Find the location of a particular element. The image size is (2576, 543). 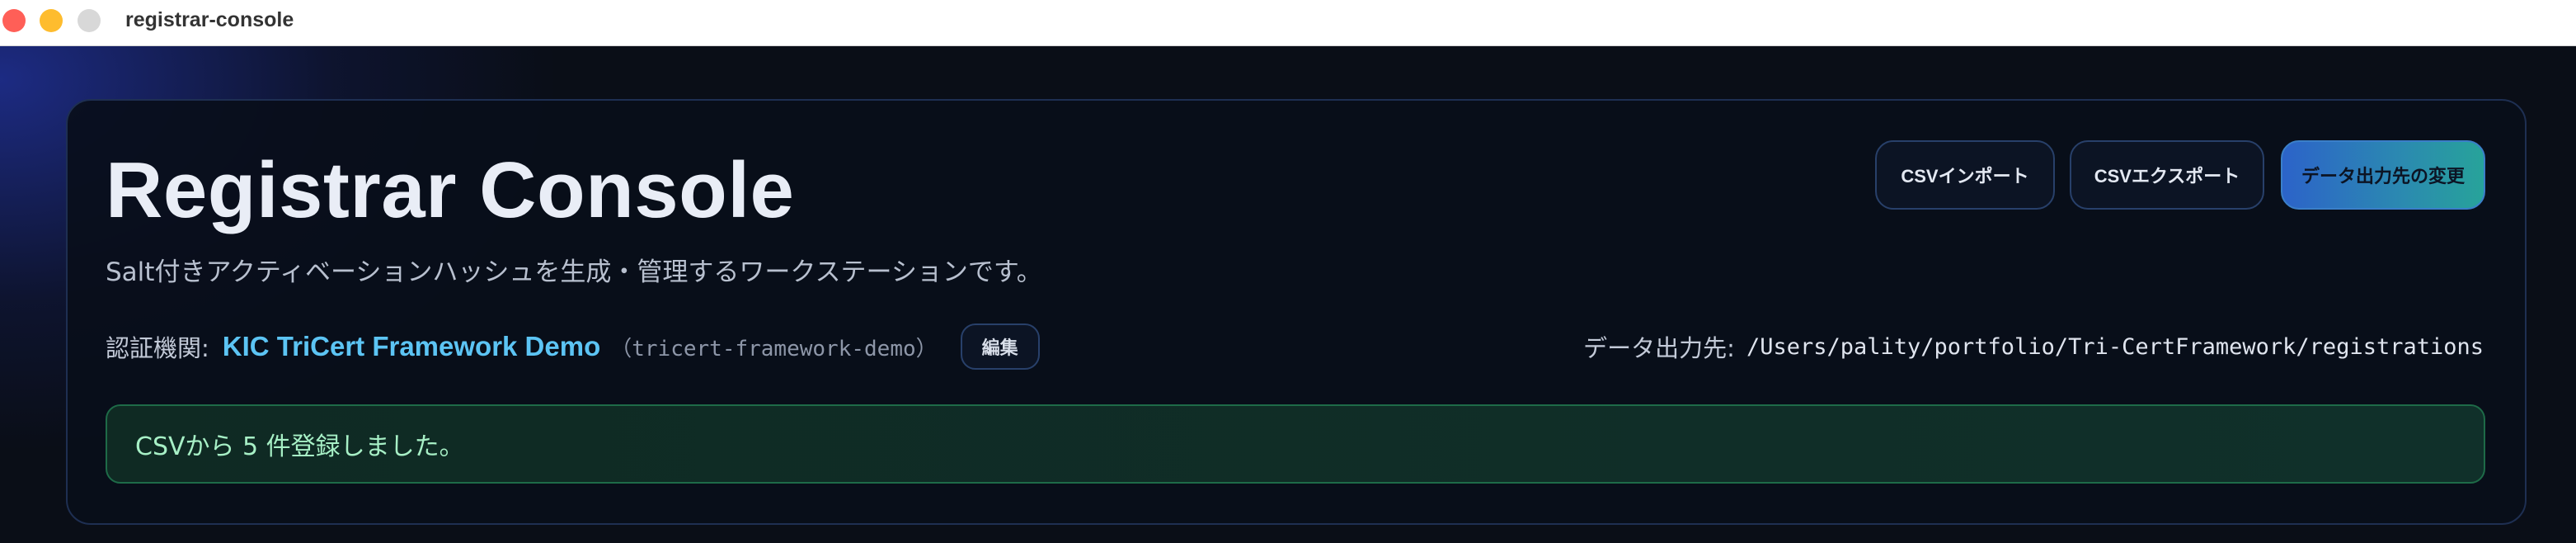

minimize-window-button is located at coordinates (51, 20).